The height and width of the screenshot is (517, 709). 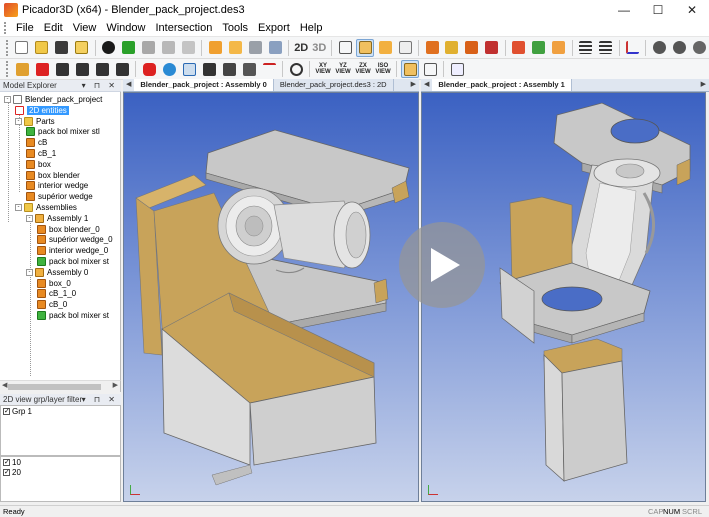 What do you see at coordinates (53, 175) in the screenshot?
I see `tree-item: box blender` at bounding box center [53, 175].